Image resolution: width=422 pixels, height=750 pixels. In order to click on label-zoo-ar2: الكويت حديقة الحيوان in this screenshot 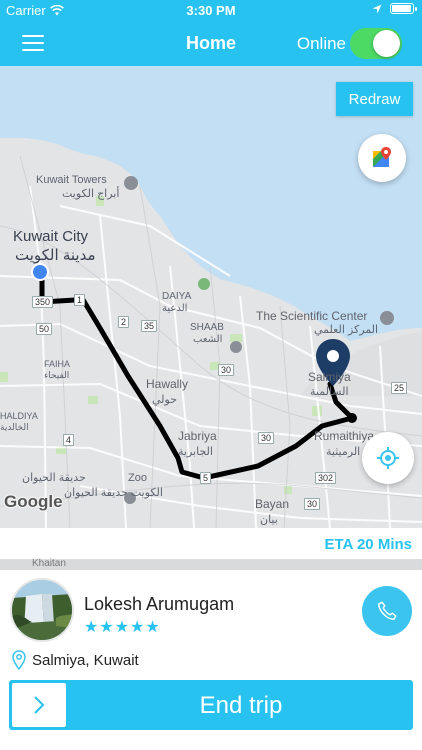, I will do `click(113, 493)`.